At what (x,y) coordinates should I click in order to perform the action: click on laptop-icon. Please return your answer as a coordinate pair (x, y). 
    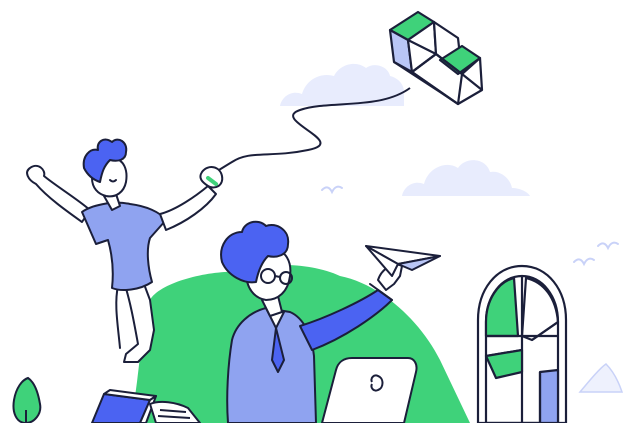
    Looking at the image, I should click on (369, 390).